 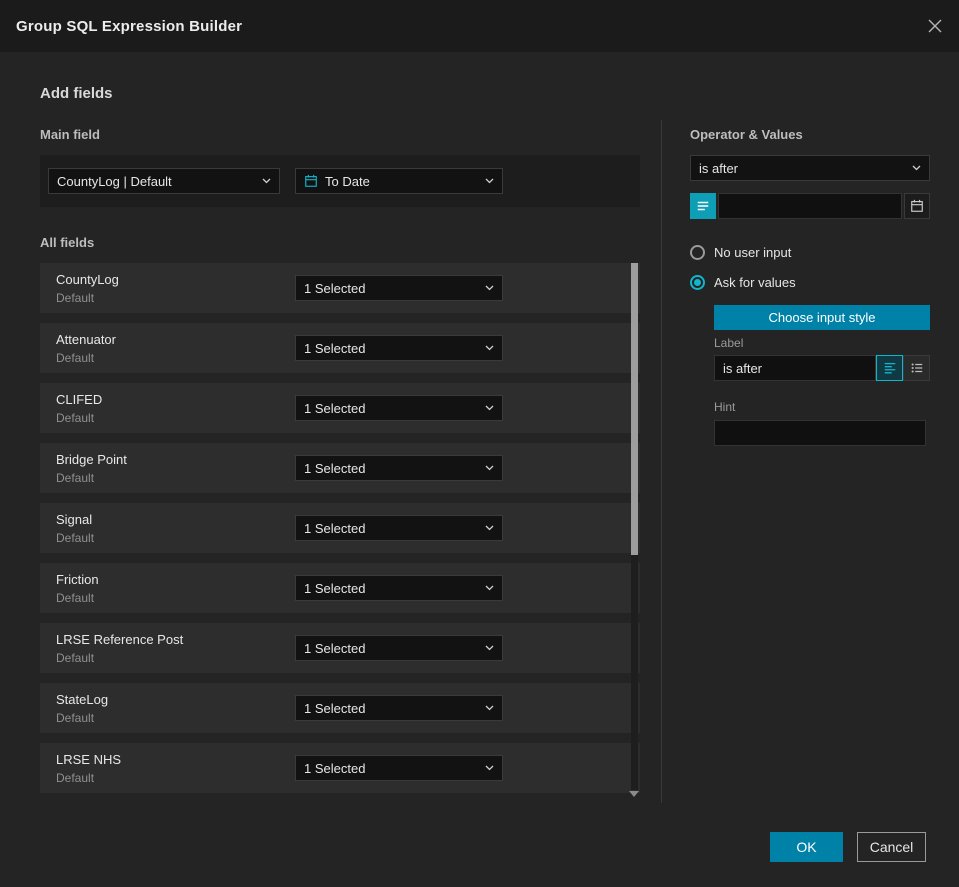 I want to click on list-item: StateLog Default 1 Selected, so click(x=340, y=708).